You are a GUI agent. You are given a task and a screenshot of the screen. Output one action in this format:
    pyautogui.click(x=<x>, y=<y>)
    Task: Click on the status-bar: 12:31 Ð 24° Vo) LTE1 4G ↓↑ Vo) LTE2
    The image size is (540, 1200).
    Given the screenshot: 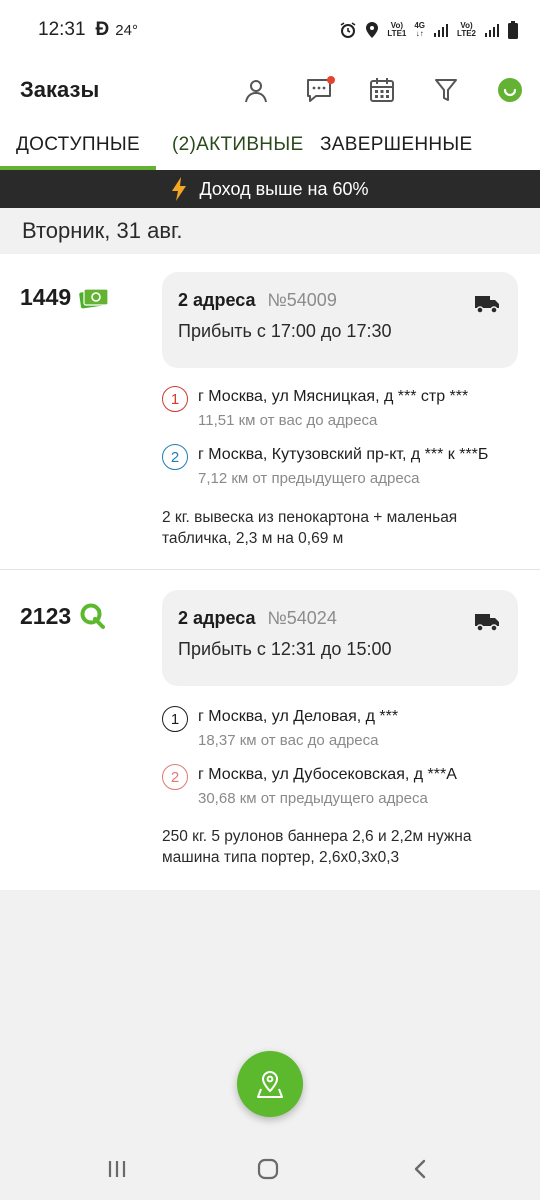 What is the action you would take?
    pyautogui.click(x=270, y=30)
    